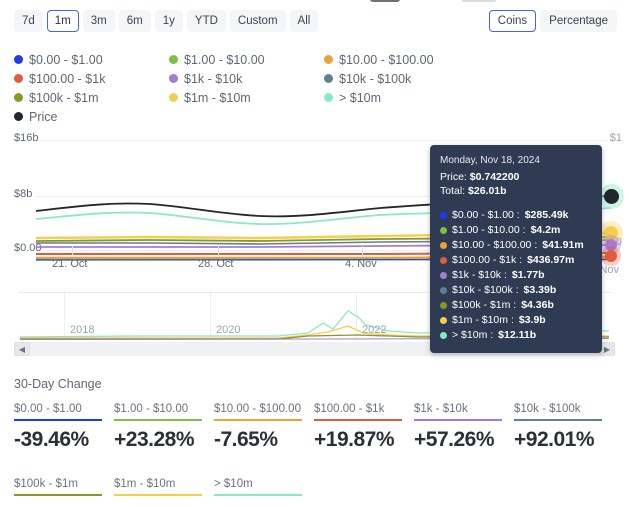 The image size is (629, 507). I want to click on legend-item: $10.00 - $100.00, so click(401, 59).